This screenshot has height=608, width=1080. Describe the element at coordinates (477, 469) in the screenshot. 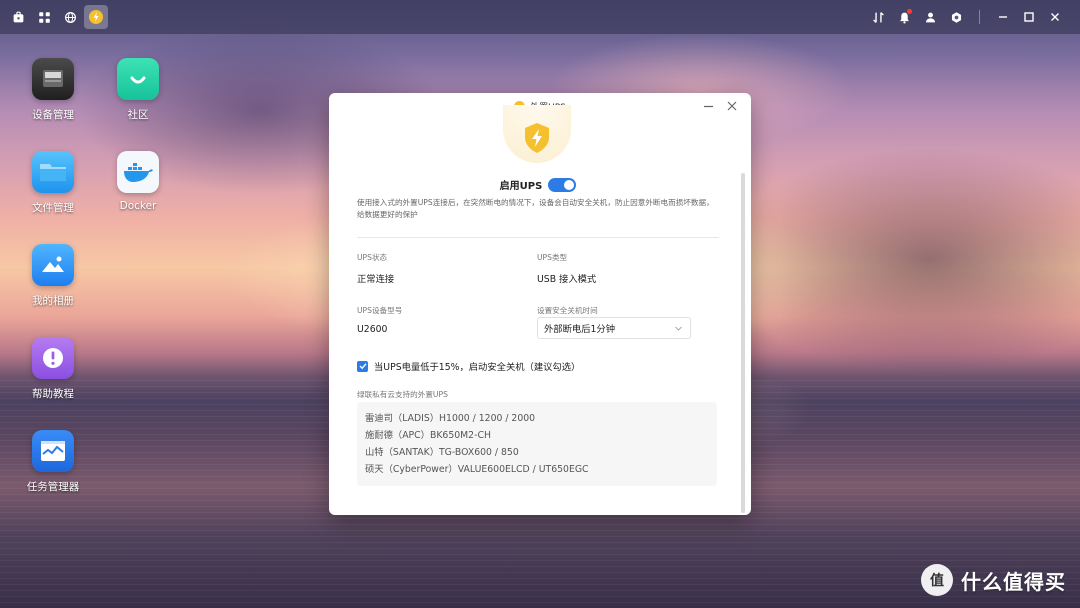

I see `list-item: 硕天（CyberPower）VALUE600ELCD / UT650EGC` at that location.